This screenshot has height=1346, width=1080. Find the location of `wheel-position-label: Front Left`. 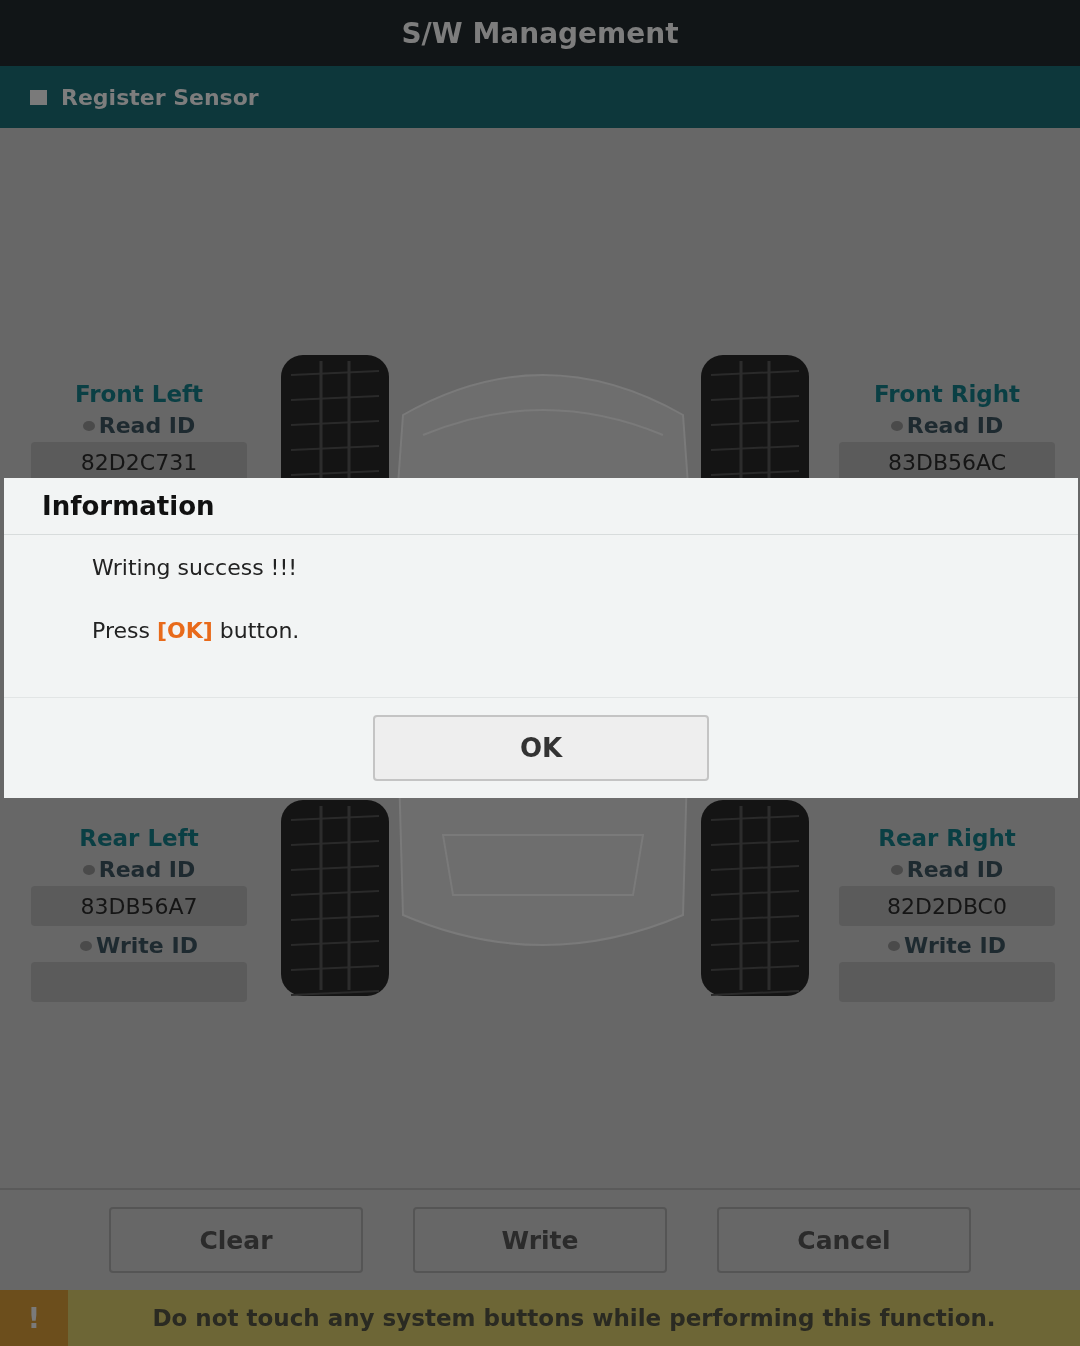

wheel-position-label: Front Left is located at coordinates (139, 394).